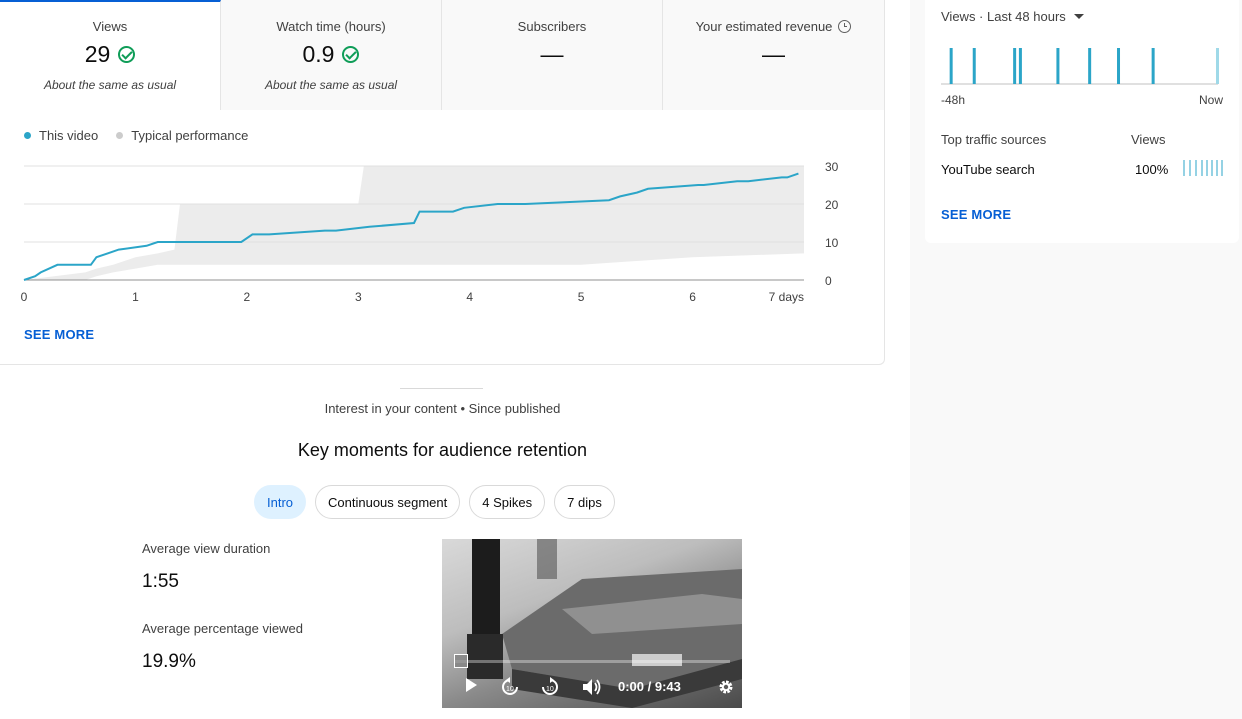  Describe the element at coordinates (471, 685) in the screenshot. I see `play-icon` at that location.